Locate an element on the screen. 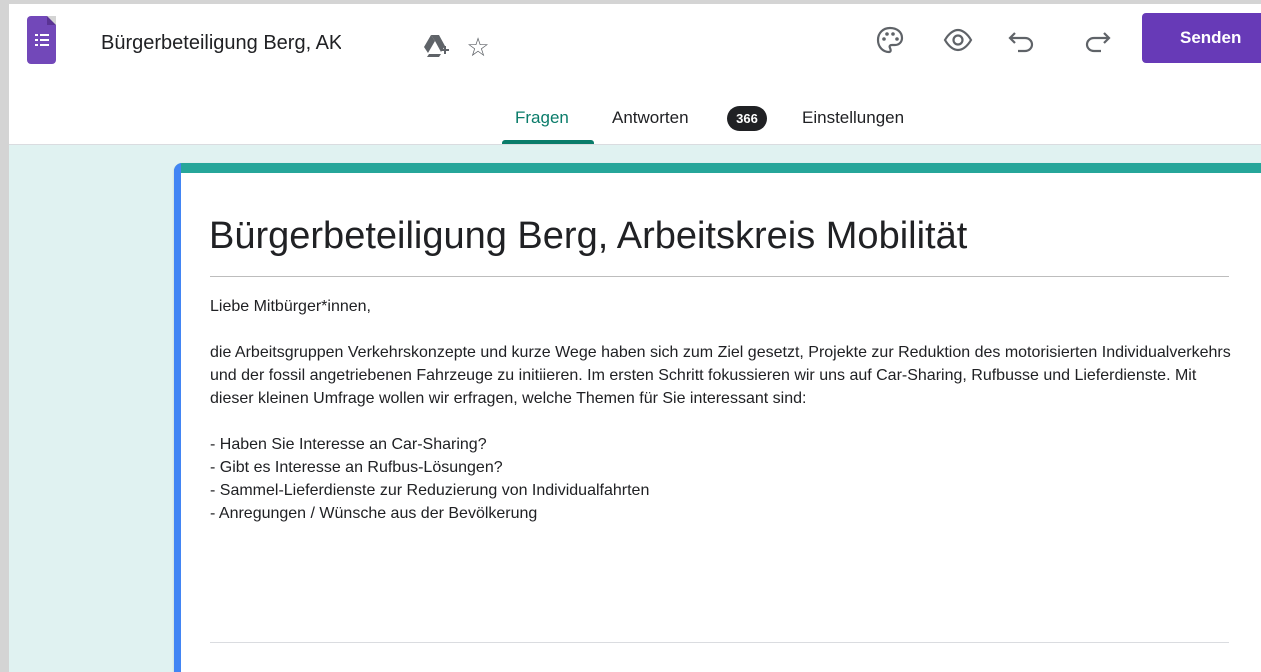 Image resolution: width=1261 pixels, height=672 pixels. card-accent-left is located at coordinates (177, 417).